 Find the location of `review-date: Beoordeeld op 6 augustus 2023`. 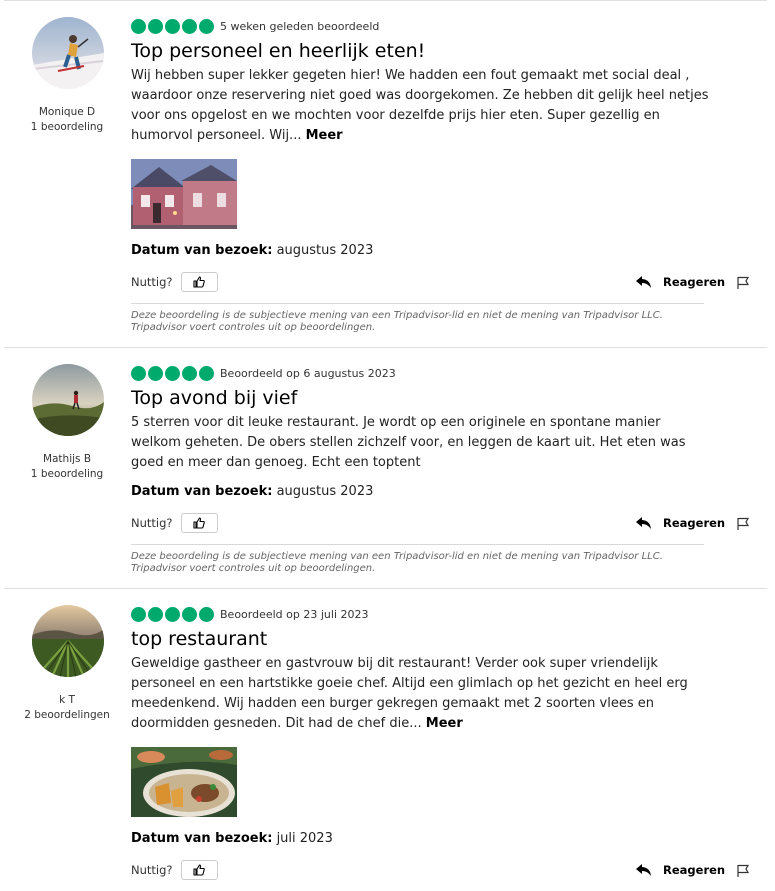

review-date: Beoordeeld op 6 augustus 2023 is located at coordinates (308, 373).